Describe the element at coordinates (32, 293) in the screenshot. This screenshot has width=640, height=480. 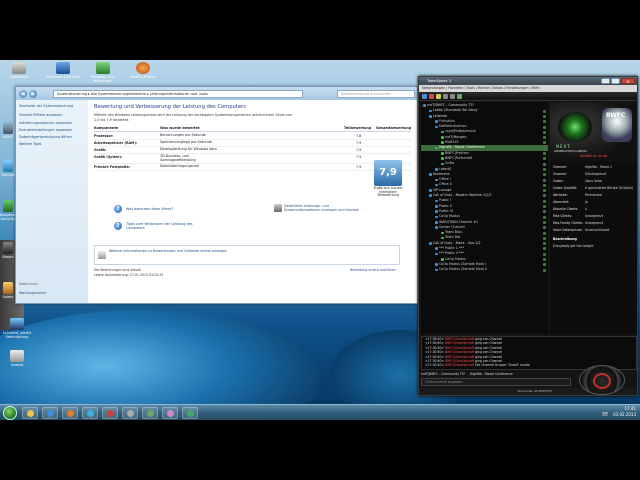
I see `sidebar-item-action-center: Wartungscenter` at that location.